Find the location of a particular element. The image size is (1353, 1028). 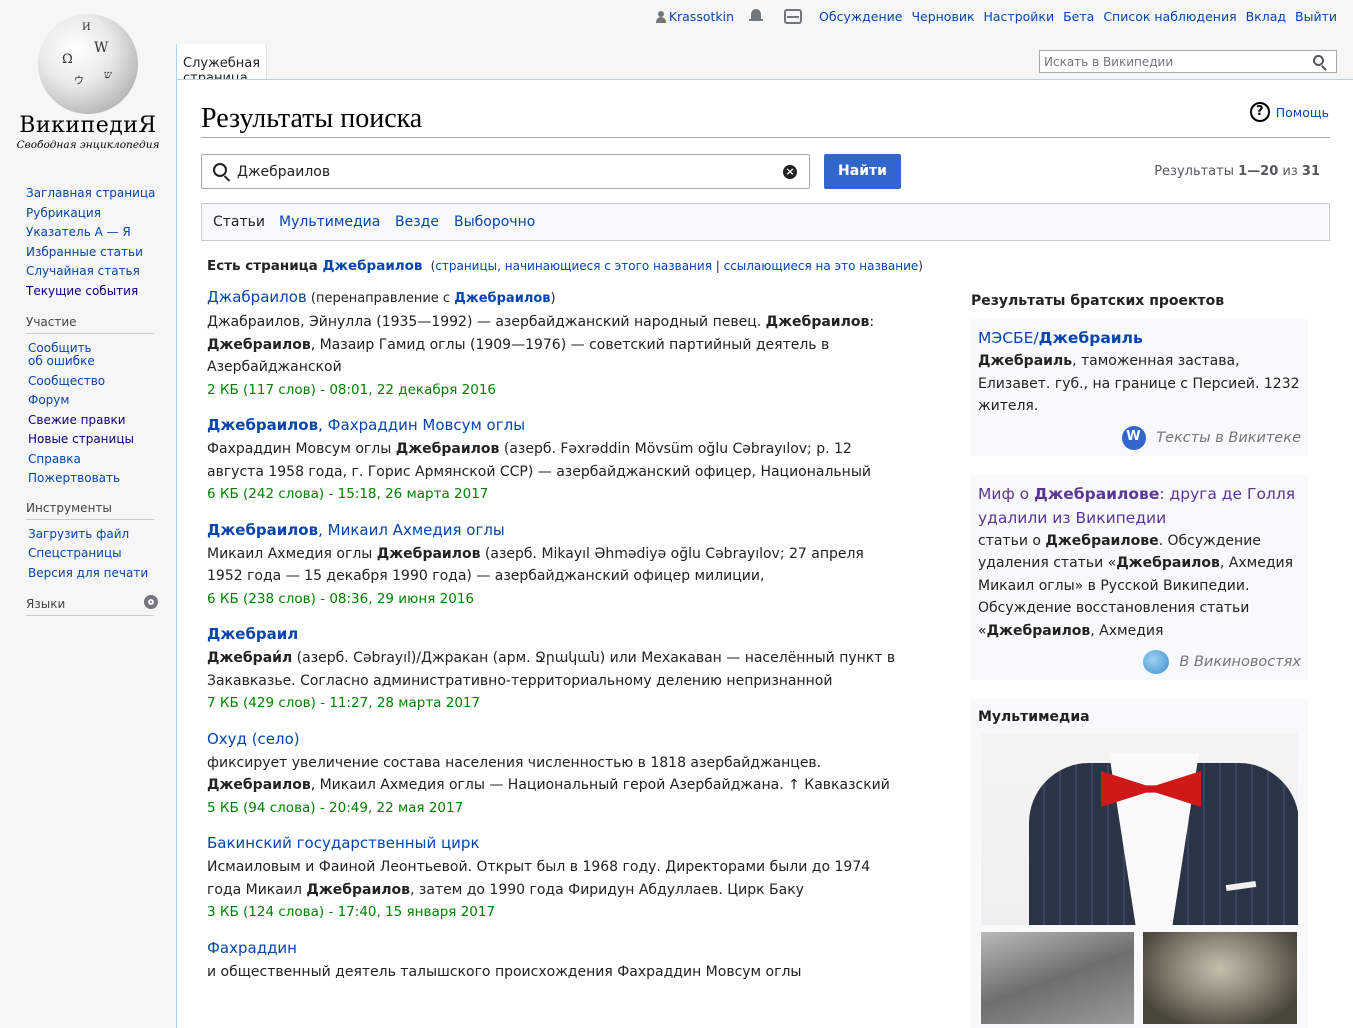

wikisource-icon is located at coordinates (1134, 437).